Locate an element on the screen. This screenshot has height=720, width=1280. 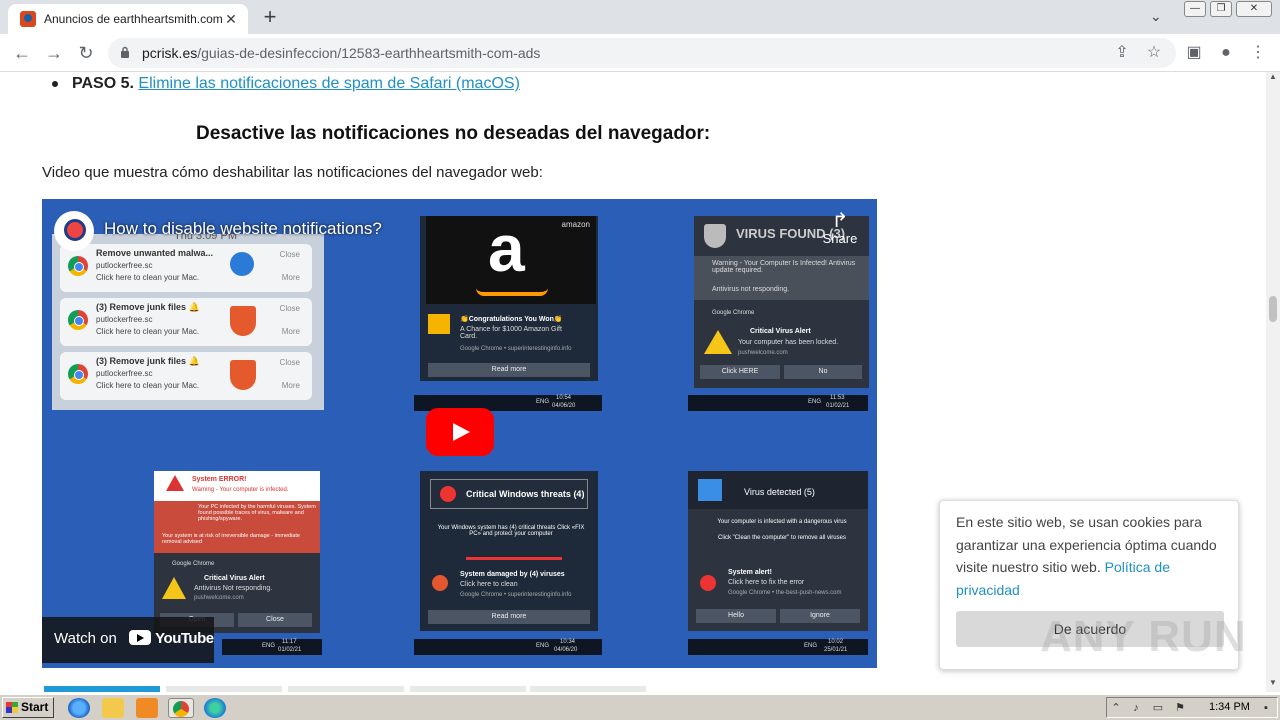
bookmark-star-icon: ☆ is located at coordinates (1154, 53).